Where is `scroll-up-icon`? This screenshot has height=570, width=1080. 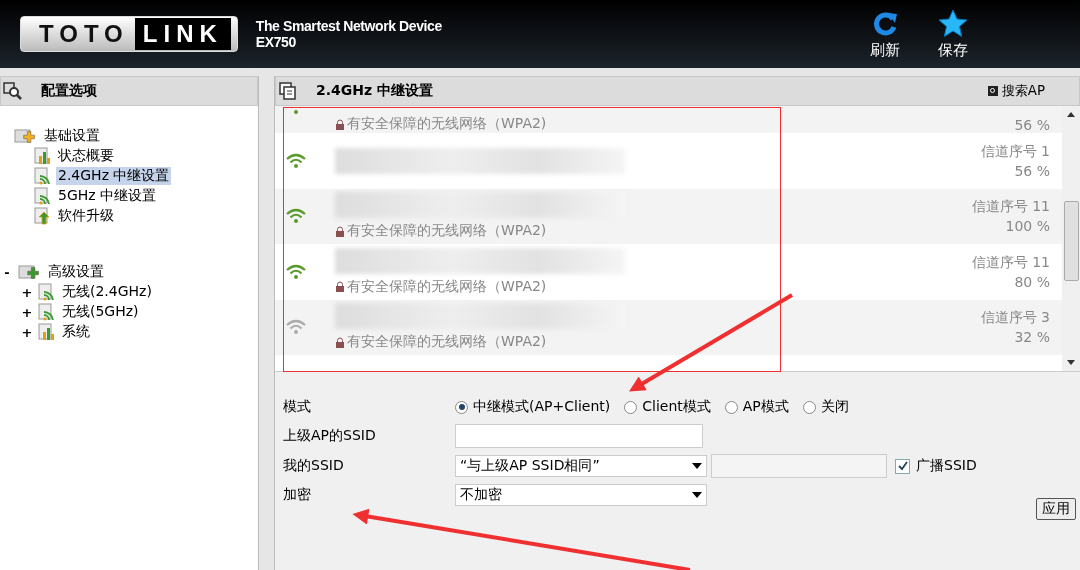
scroll-up-icon is located at coordinates (1071, 114).